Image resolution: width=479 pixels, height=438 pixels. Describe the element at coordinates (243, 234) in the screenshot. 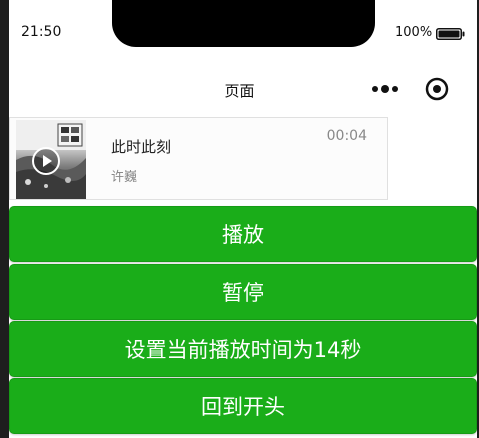

I see `play-button: 播放` at that location.